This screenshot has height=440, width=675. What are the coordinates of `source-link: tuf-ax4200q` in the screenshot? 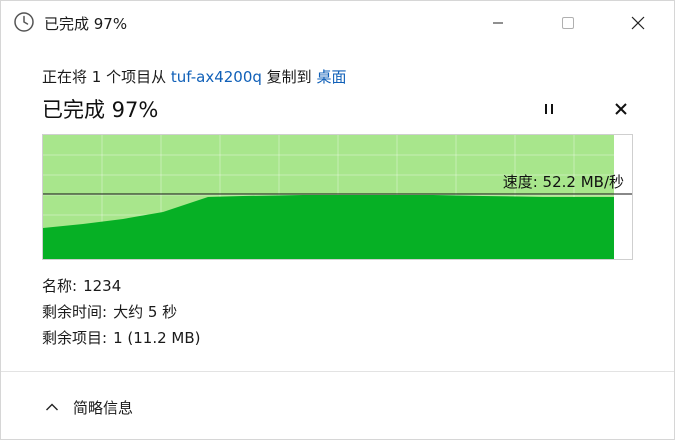 It's located at (216, 77).